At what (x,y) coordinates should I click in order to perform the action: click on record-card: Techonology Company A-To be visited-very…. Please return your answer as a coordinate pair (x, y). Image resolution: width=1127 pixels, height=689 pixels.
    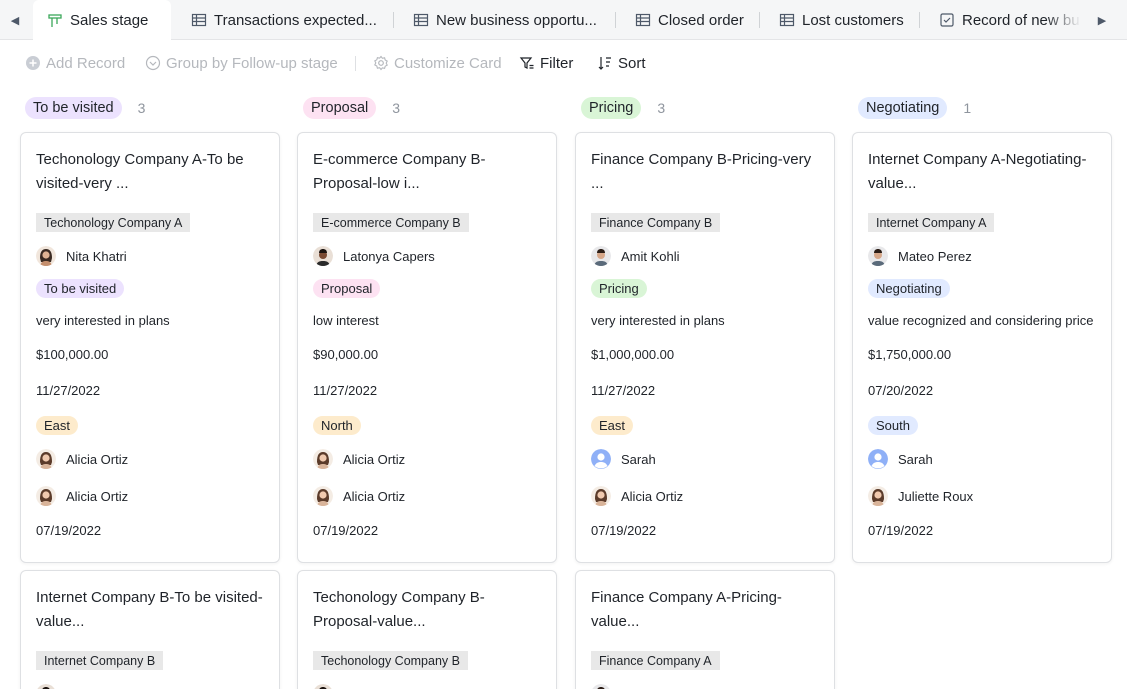
    Looking at the image, I should click on (150, 347).